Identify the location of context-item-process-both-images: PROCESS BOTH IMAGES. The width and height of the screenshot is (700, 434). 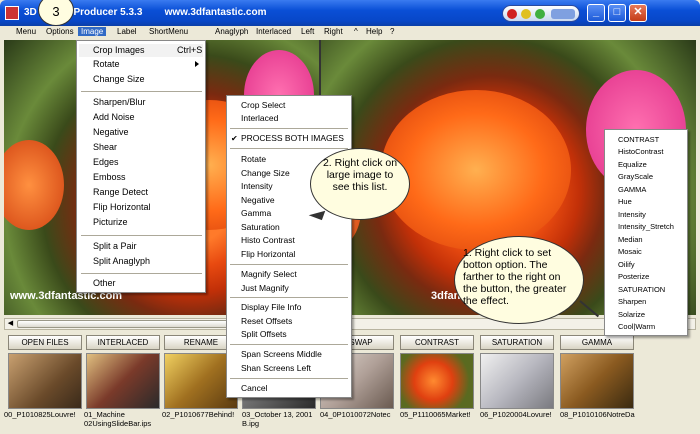
(292, 138).